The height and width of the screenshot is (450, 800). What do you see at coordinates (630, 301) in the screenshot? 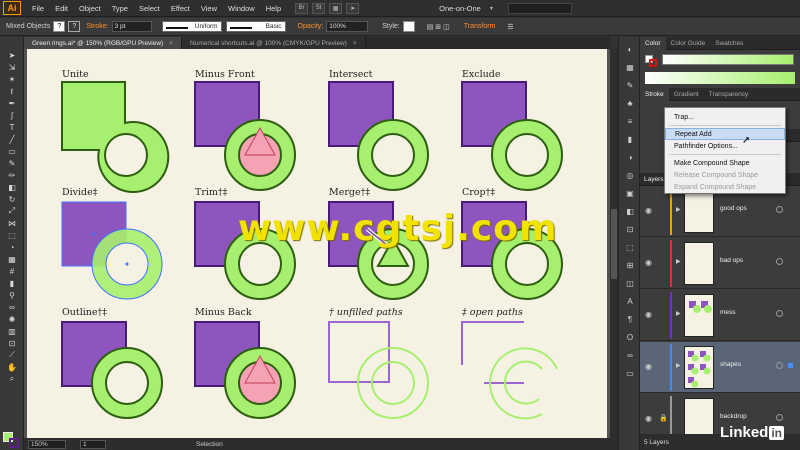
I see `character-panel-icon: A` at bounding box center [630, 301].